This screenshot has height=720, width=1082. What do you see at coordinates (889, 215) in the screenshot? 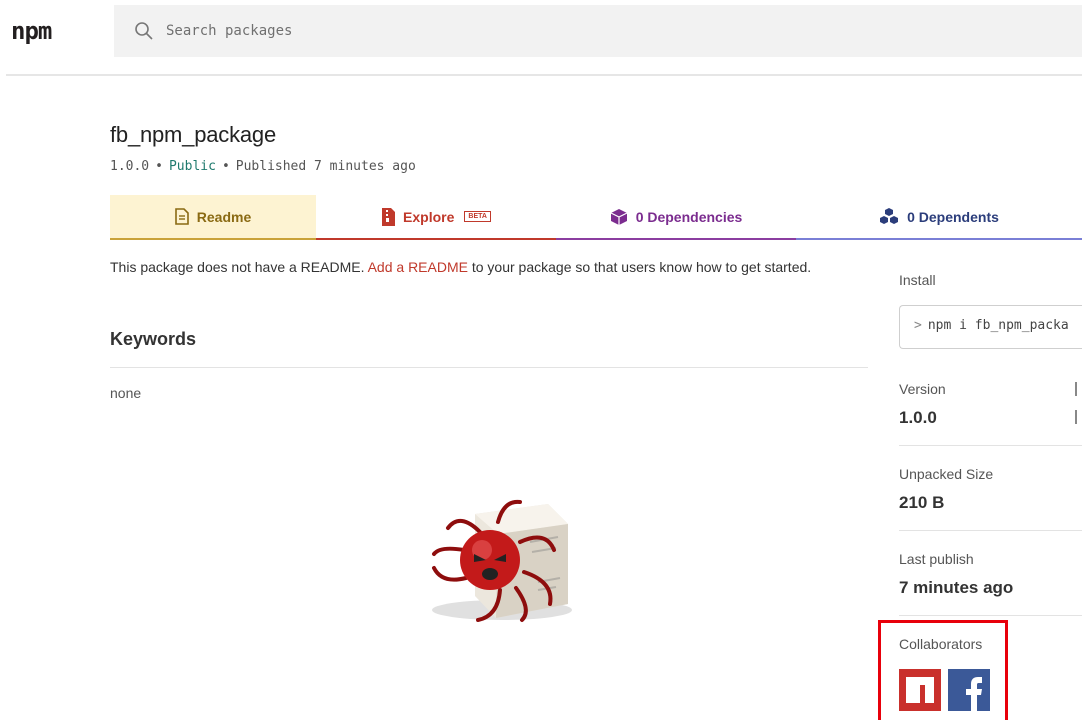
I see `boxes-icon` at bounding box center [889, 215].